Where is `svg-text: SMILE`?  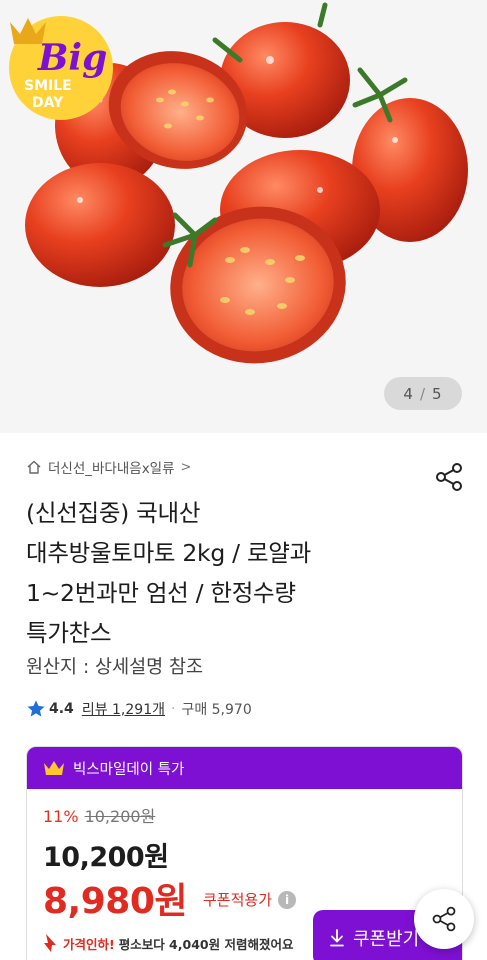
svg-text: SMILE is located at coordinates (48, 86).